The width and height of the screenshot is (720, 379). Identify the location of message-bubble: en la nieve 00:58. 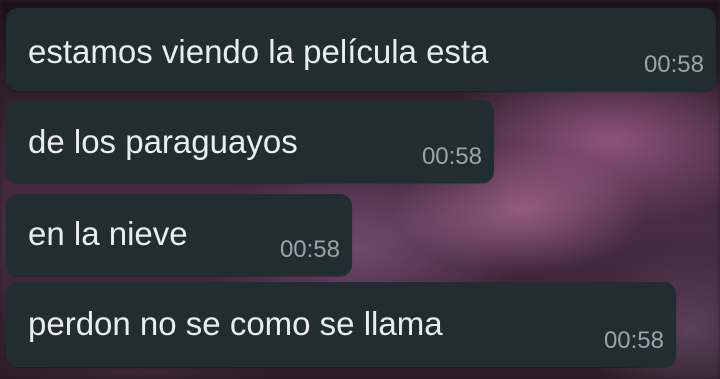
(179, 235).